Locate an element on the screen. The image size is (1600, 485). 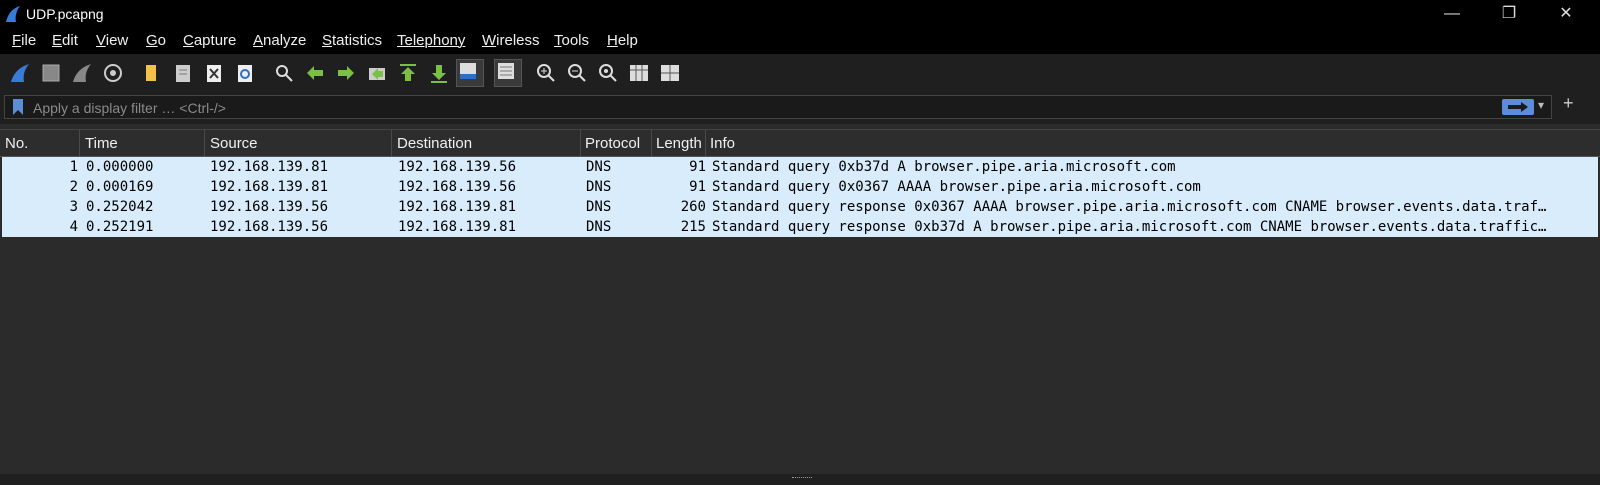
apply-filter-button is located at coordinates (1518, 107).